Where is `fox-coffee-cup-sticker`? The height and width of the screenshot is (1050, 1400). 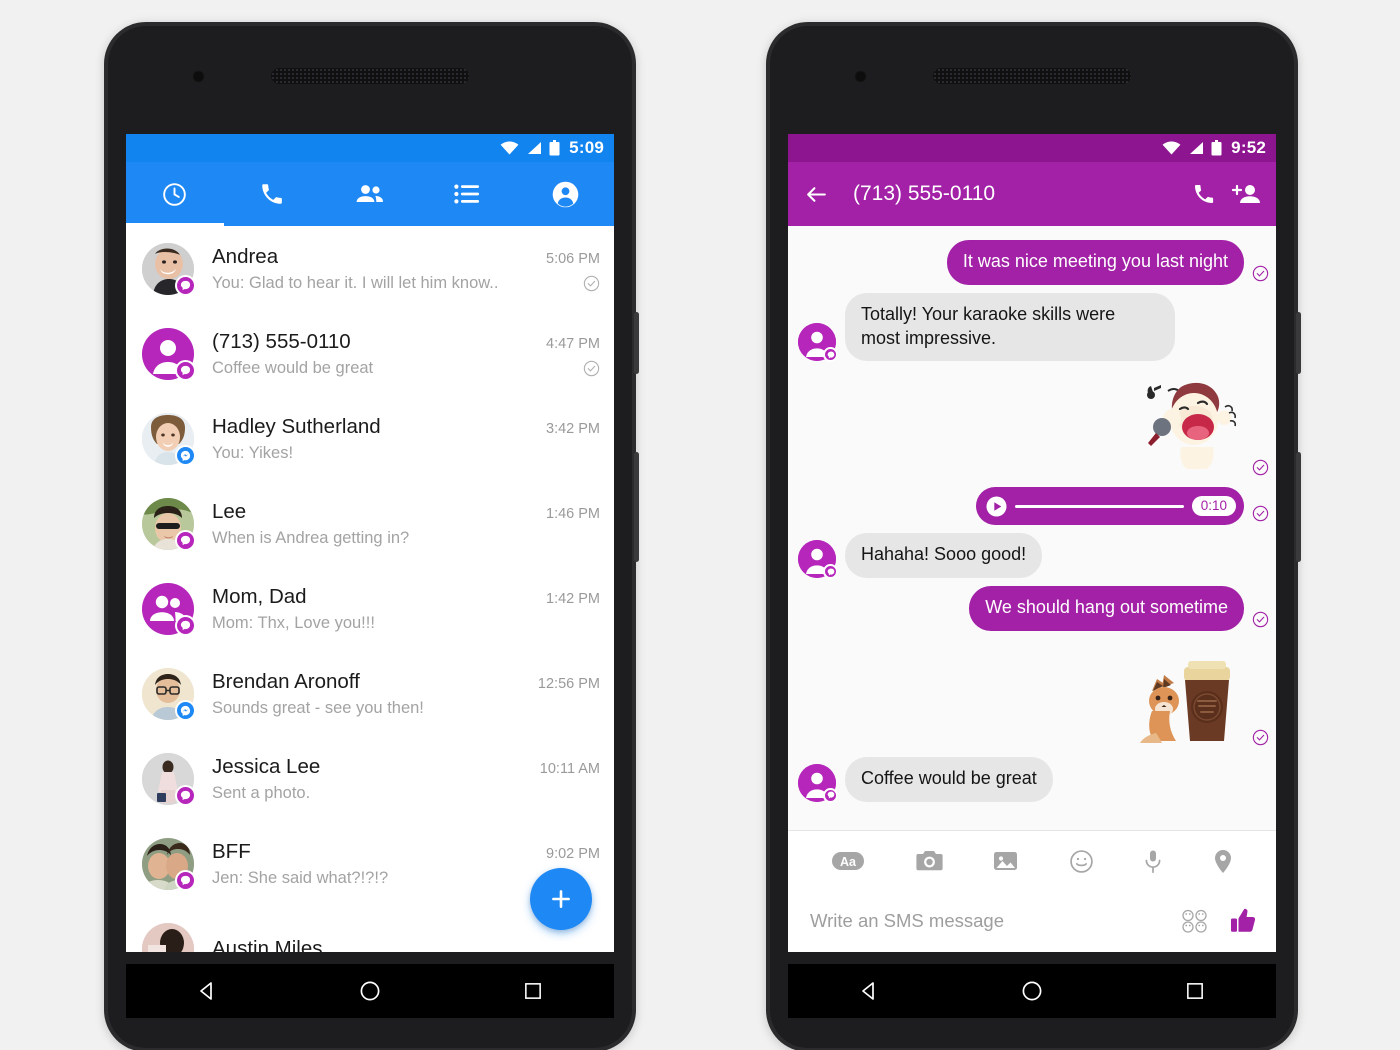 fox-coffee-cup-sticker is located at coordinates (1185, 694).